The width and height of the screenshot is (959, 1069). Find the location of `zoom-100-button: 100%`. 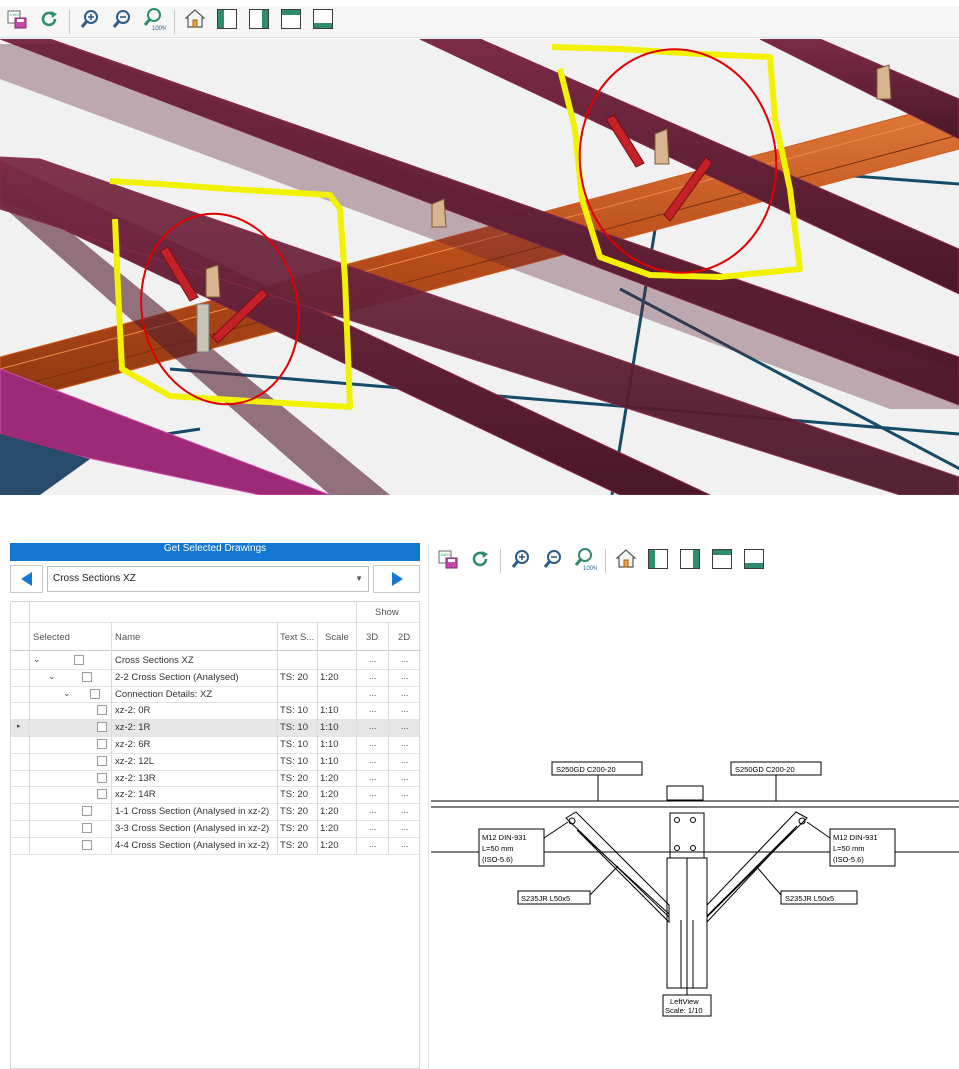

zoom-100-button: 100% is located at coordinates (154, 22).